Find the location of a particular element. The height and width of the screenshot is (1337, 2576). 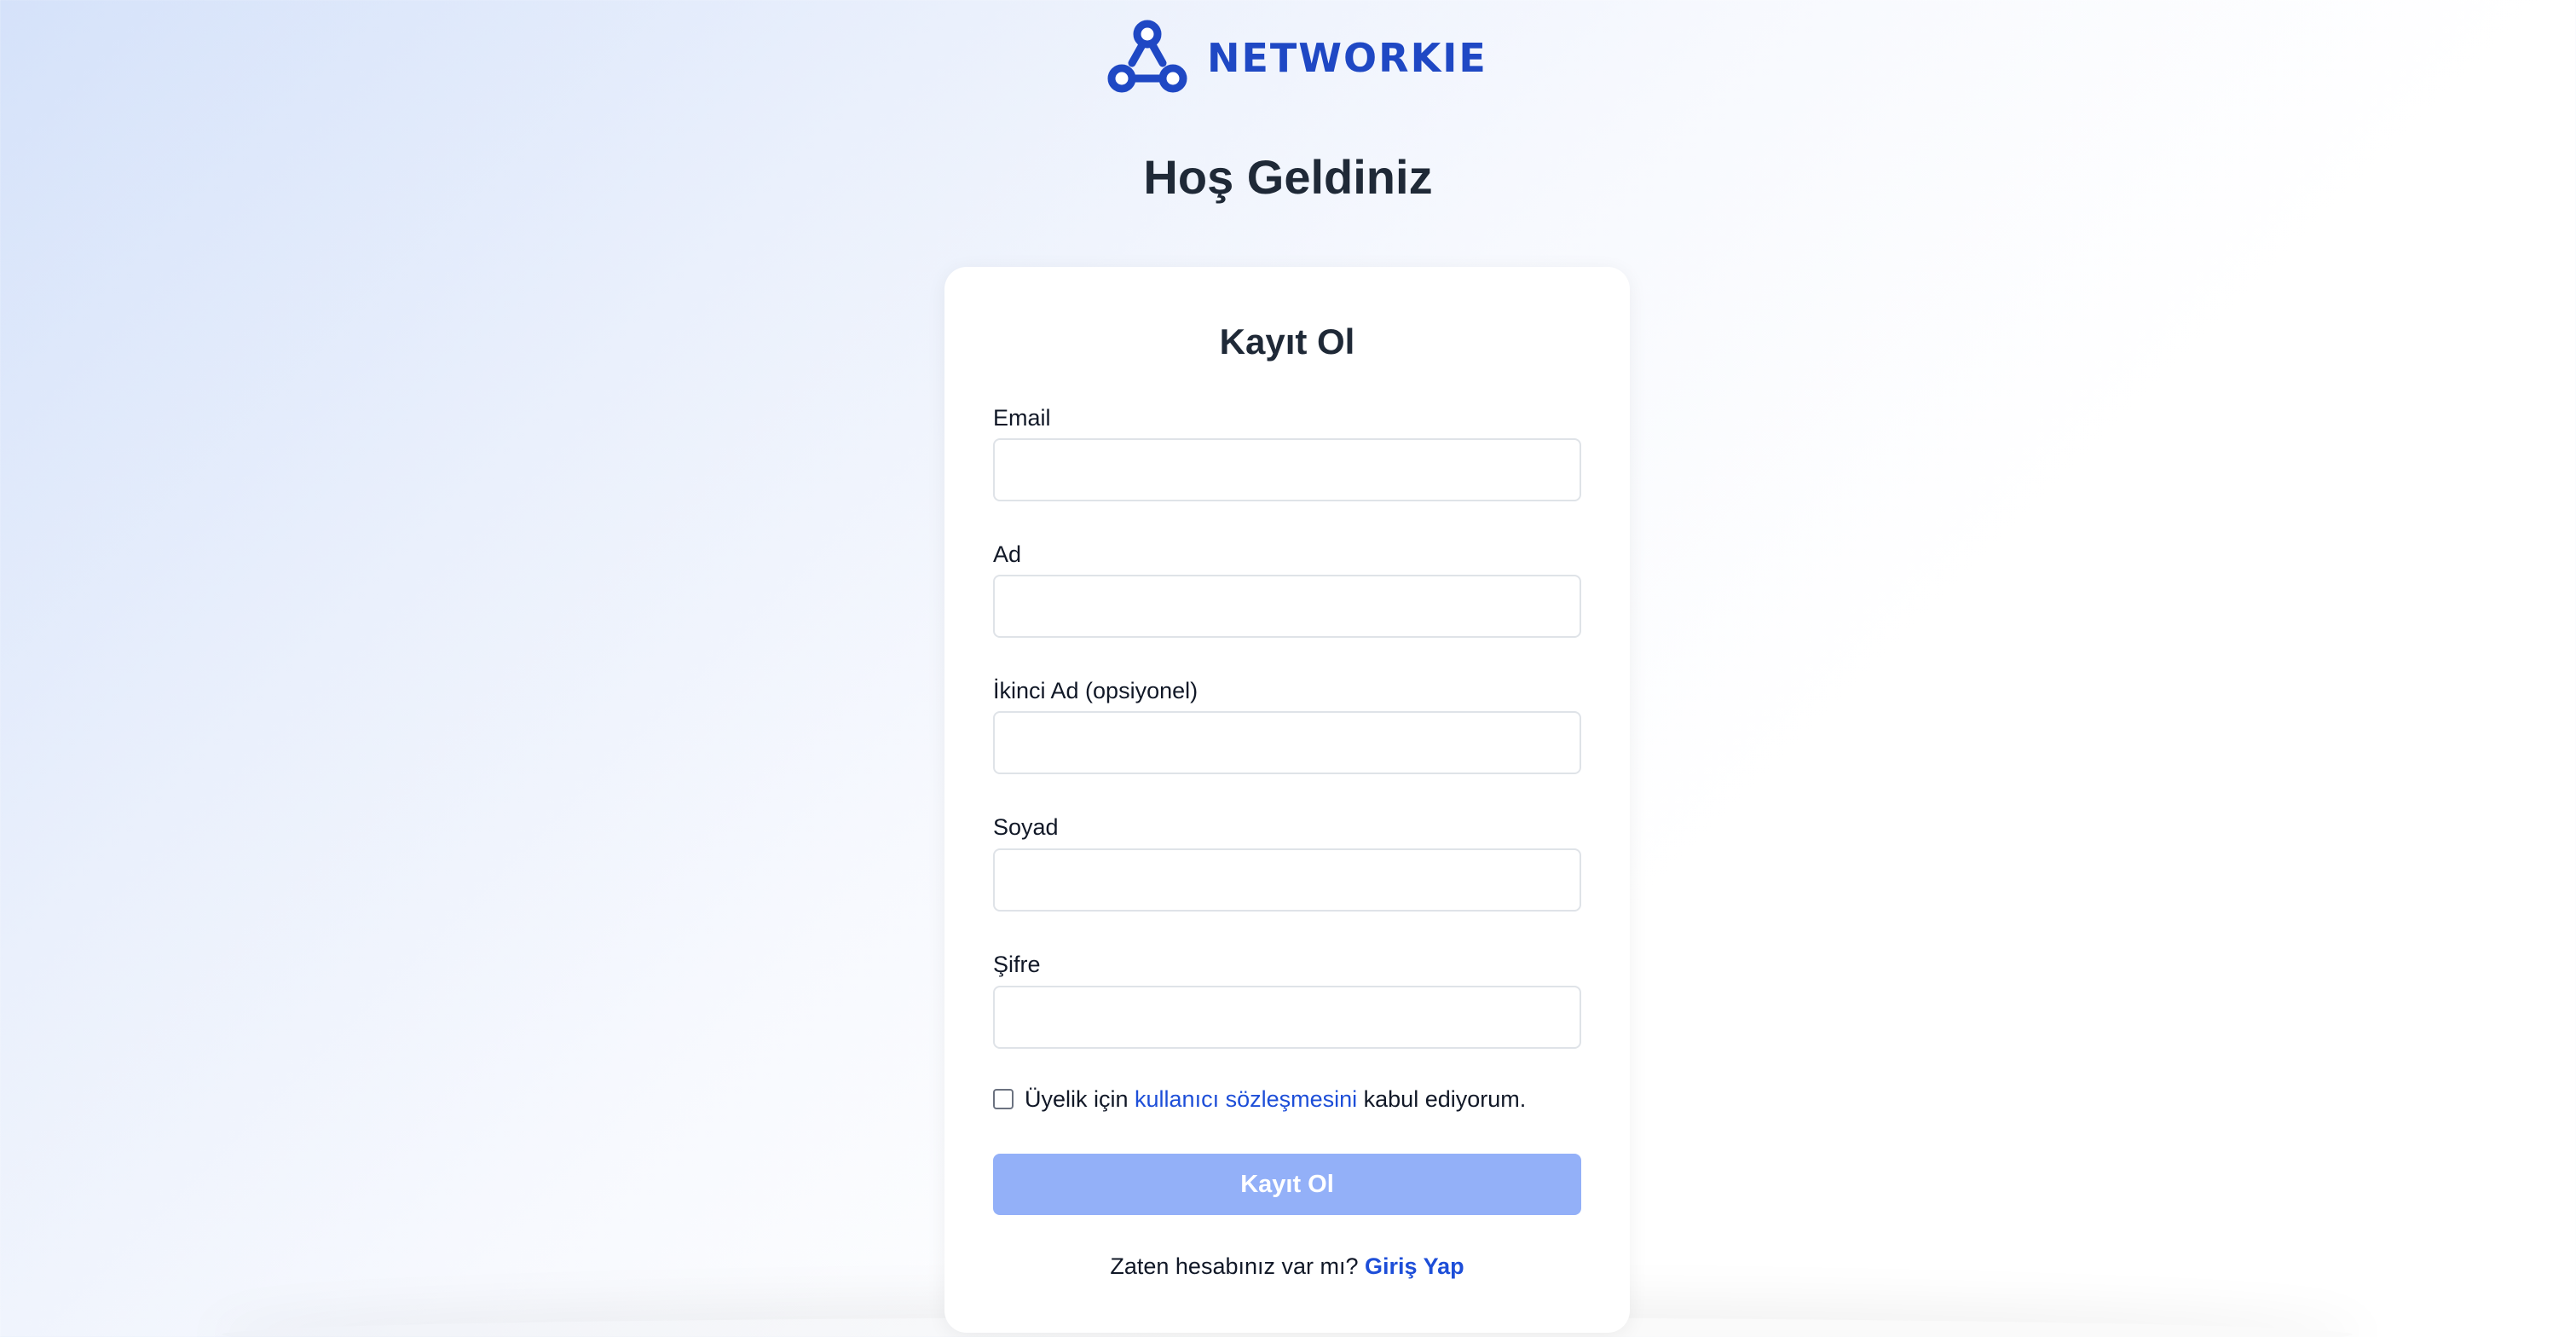

first-name-field is located at coordinates (1287, 606).